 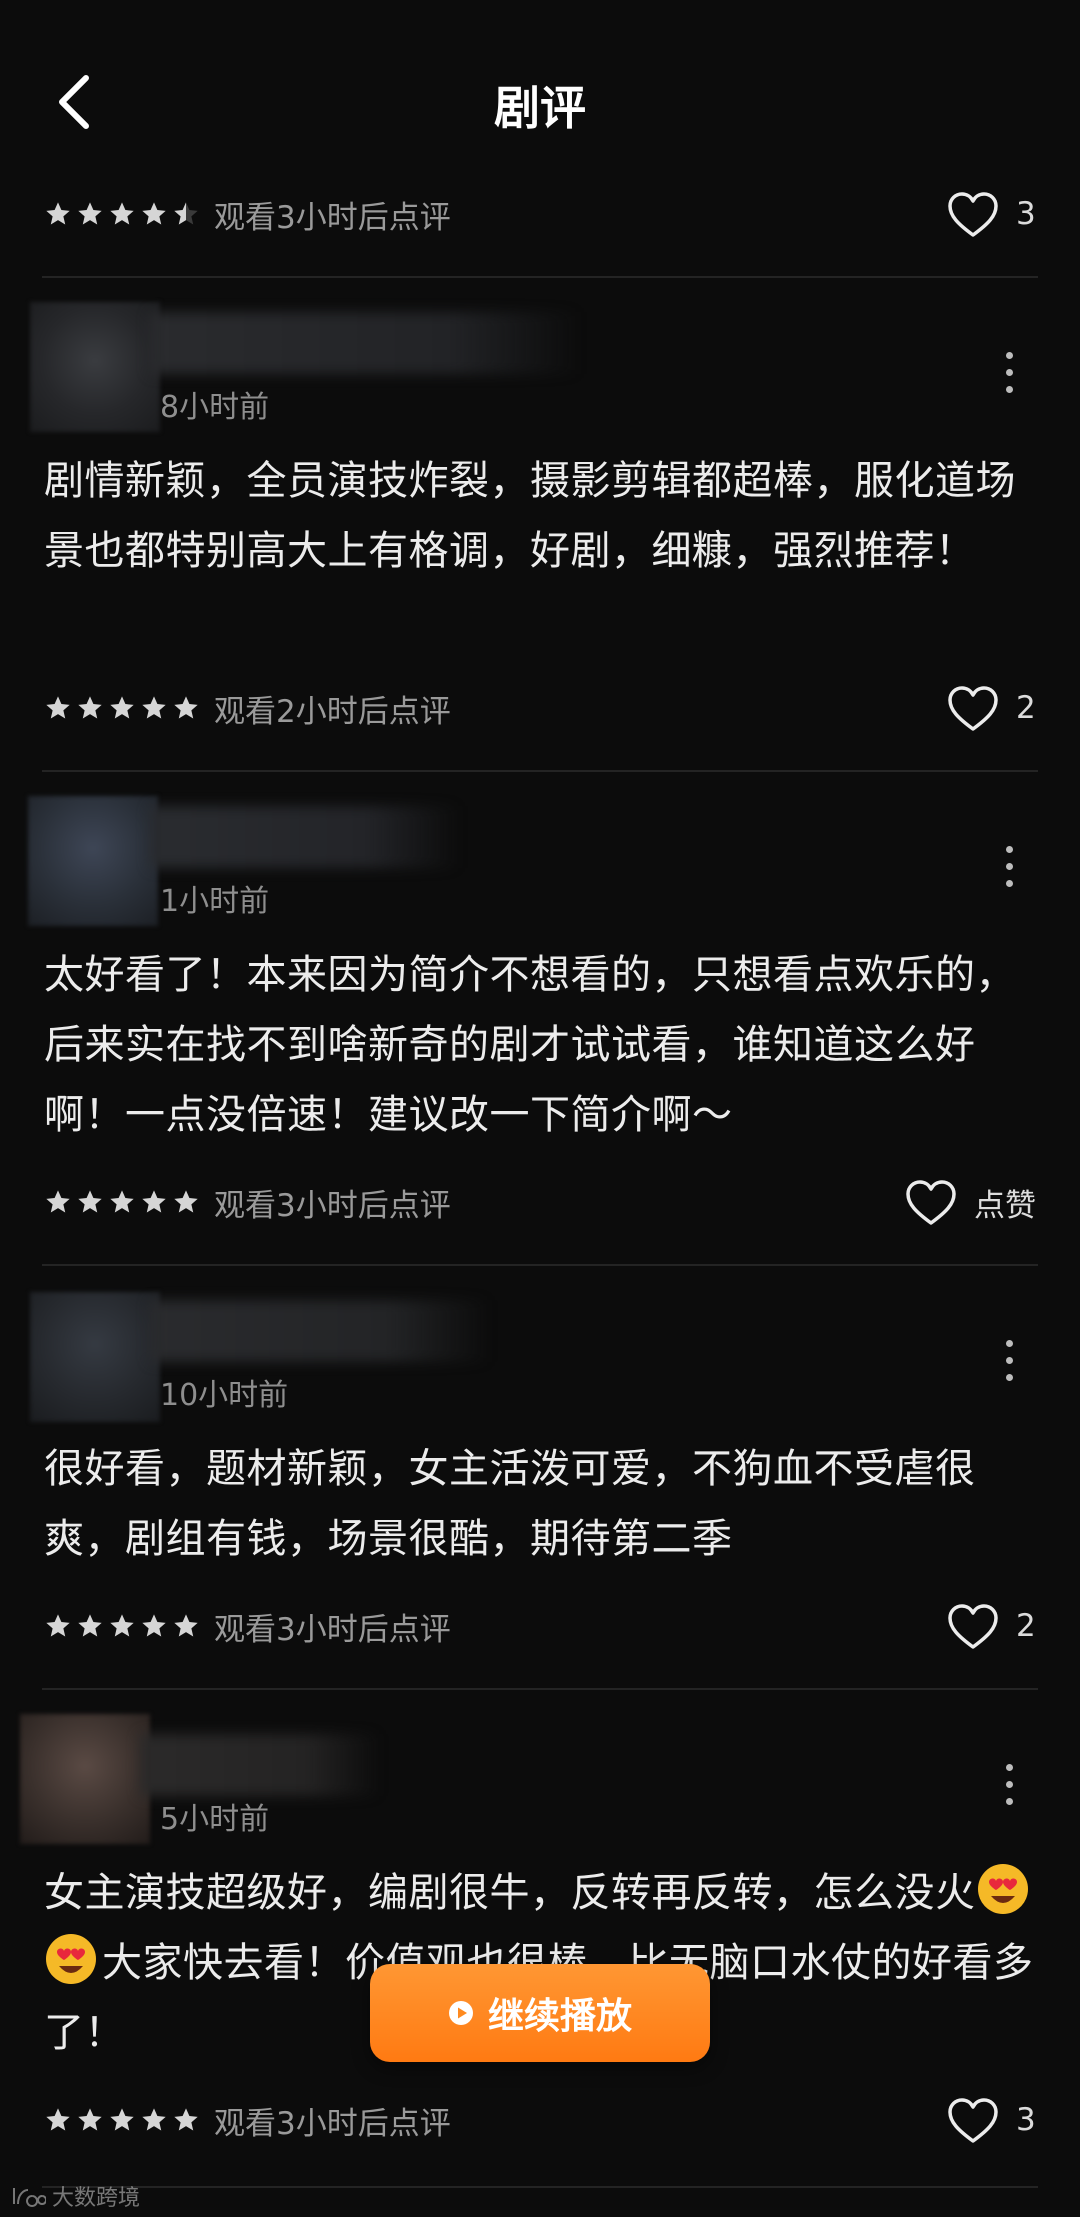 I want to click on like-button: 点赞, so click(x=970, y=1202).